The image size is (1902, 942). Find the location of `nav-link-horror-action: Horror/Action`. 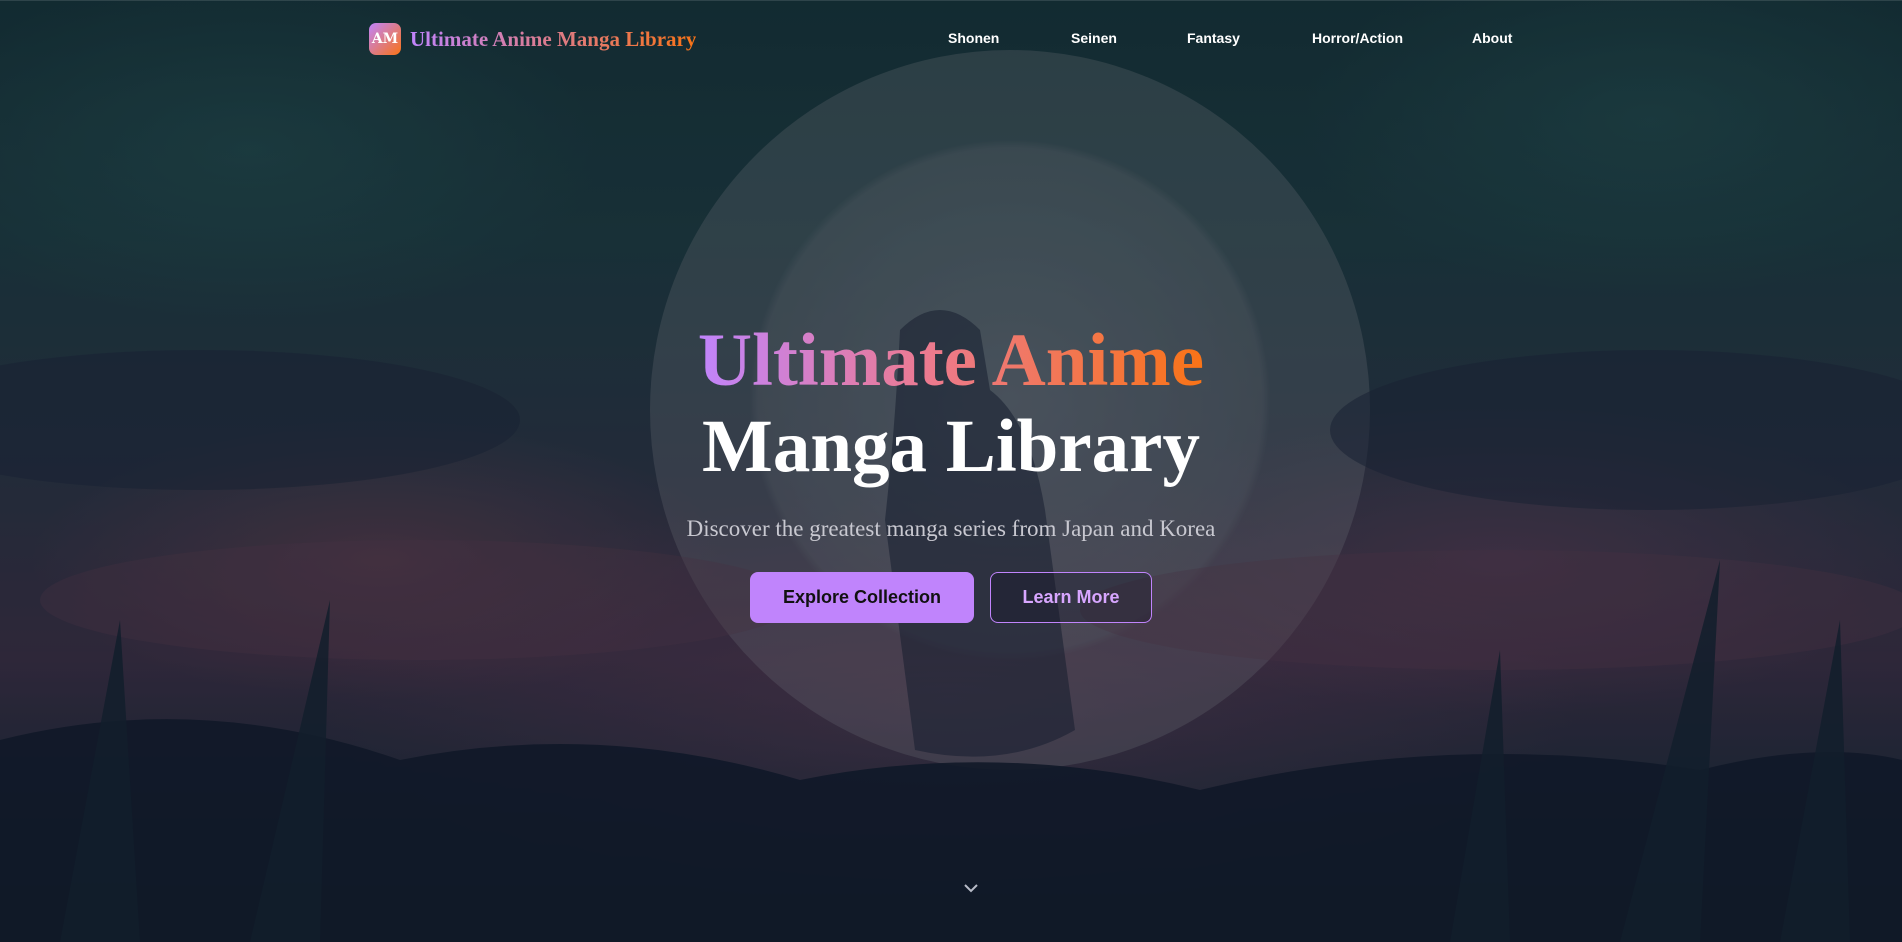

nav-link-horror-action: Horror/Action is located at coordinates (1357, 38).